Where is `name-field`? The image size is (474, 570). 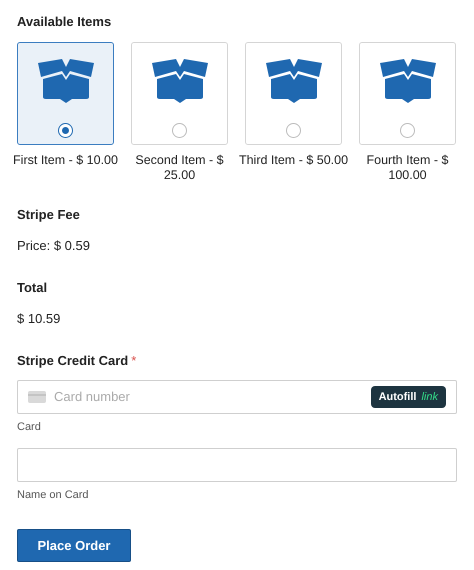
name-field is located at coordinates (237, 465).